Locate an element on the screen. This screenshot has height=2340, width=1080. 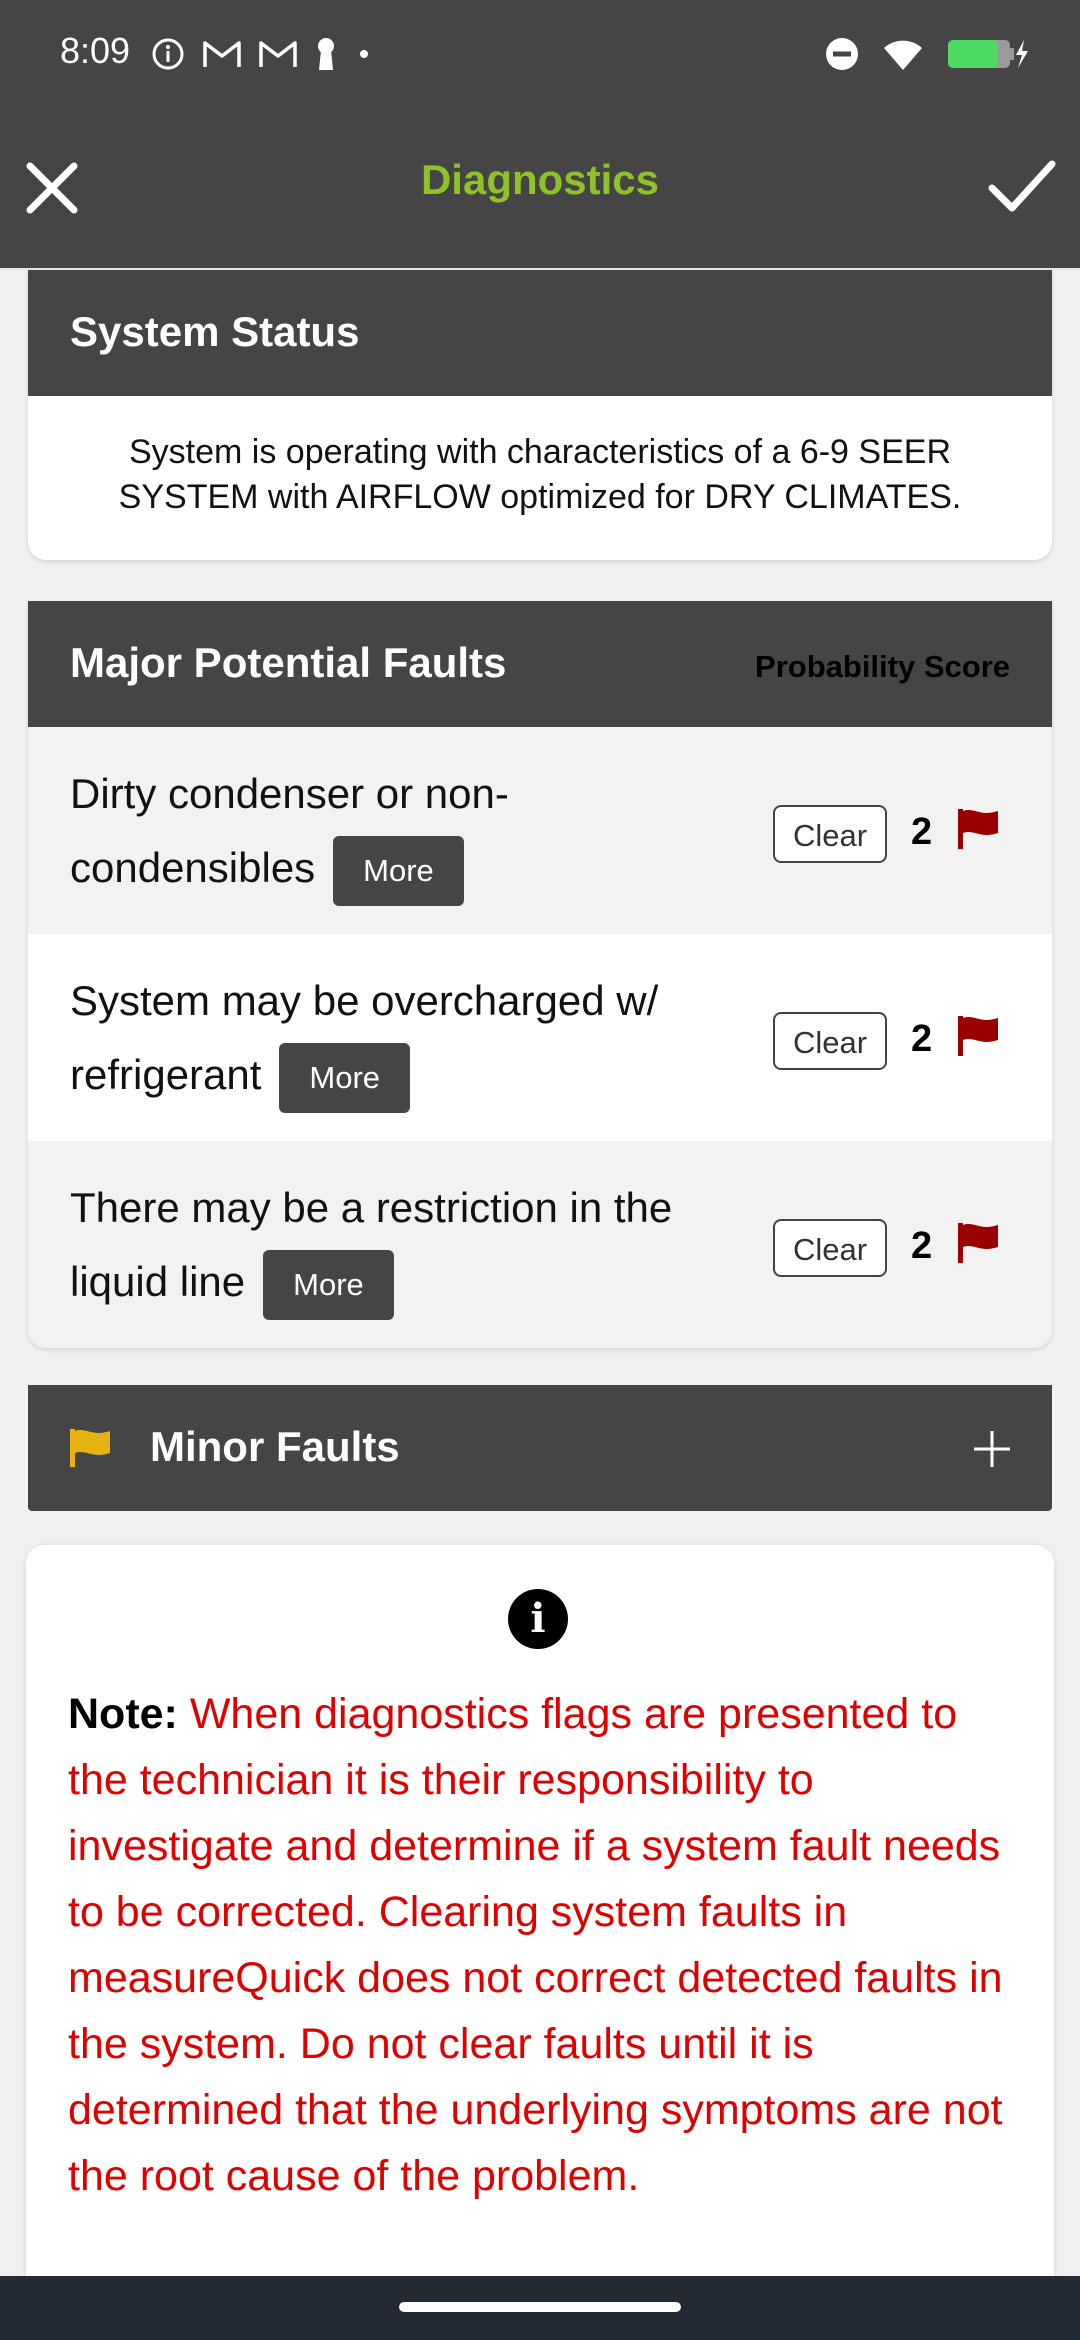
minor-faults-title: Minor Faults is located at coordinates (275, 1446).